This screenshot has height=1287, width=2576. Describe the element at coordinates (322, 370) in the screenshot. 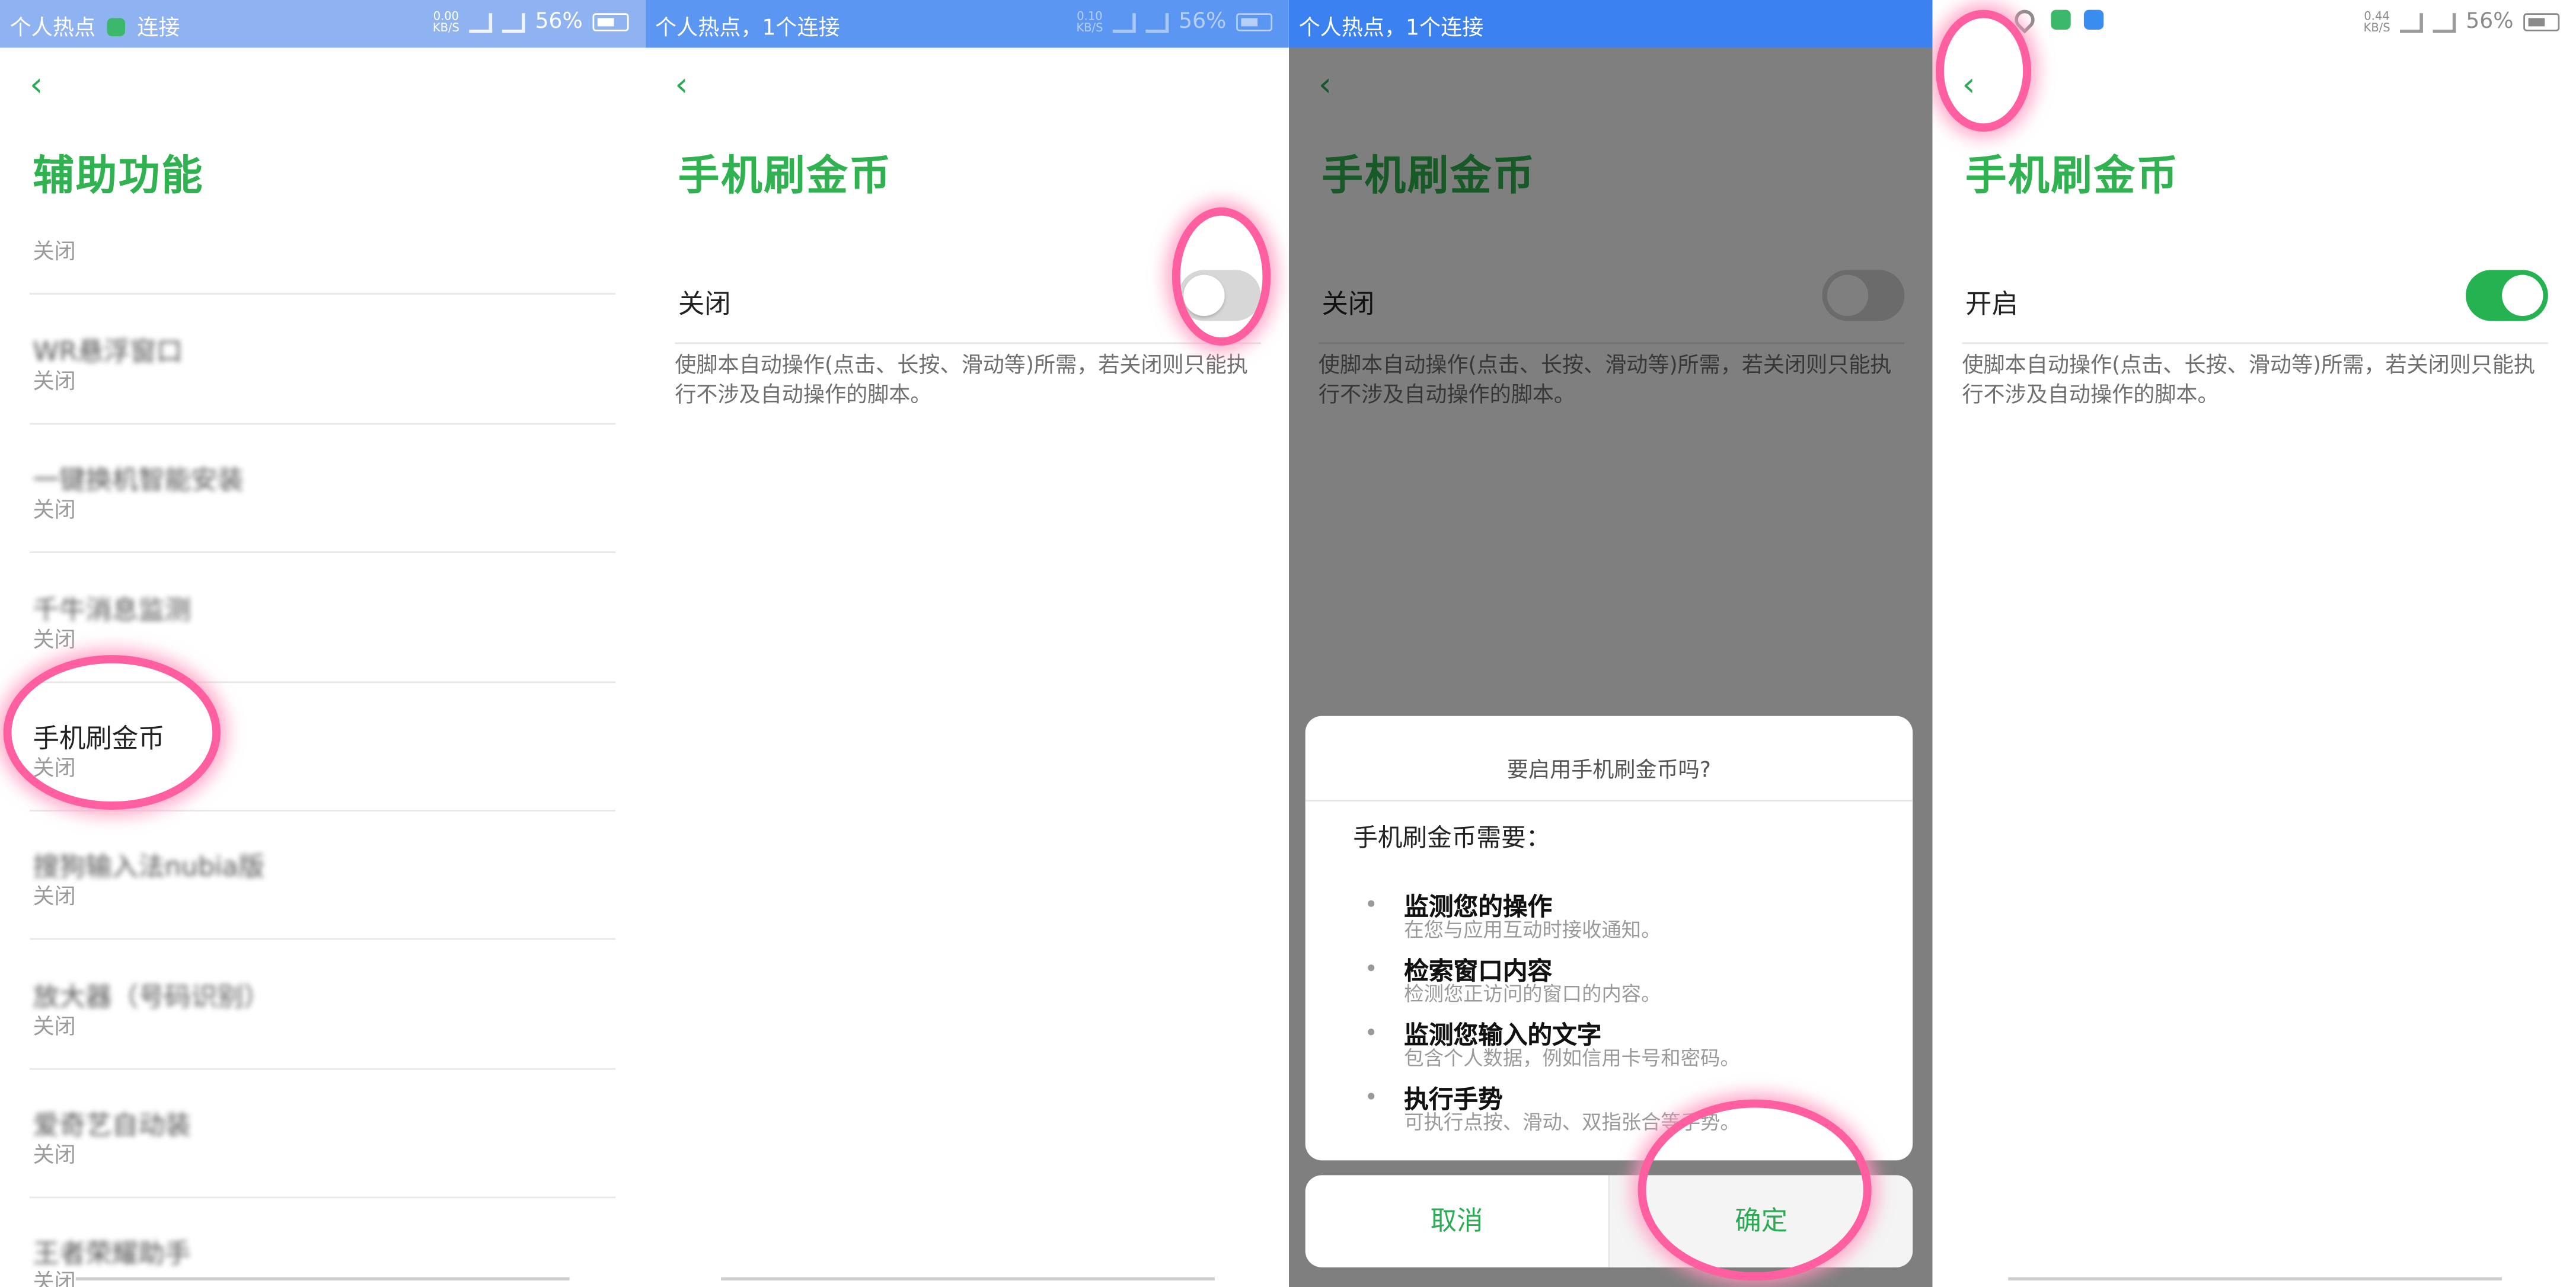

I see `list-item: WR悬浮窗口 关闭` at that location.